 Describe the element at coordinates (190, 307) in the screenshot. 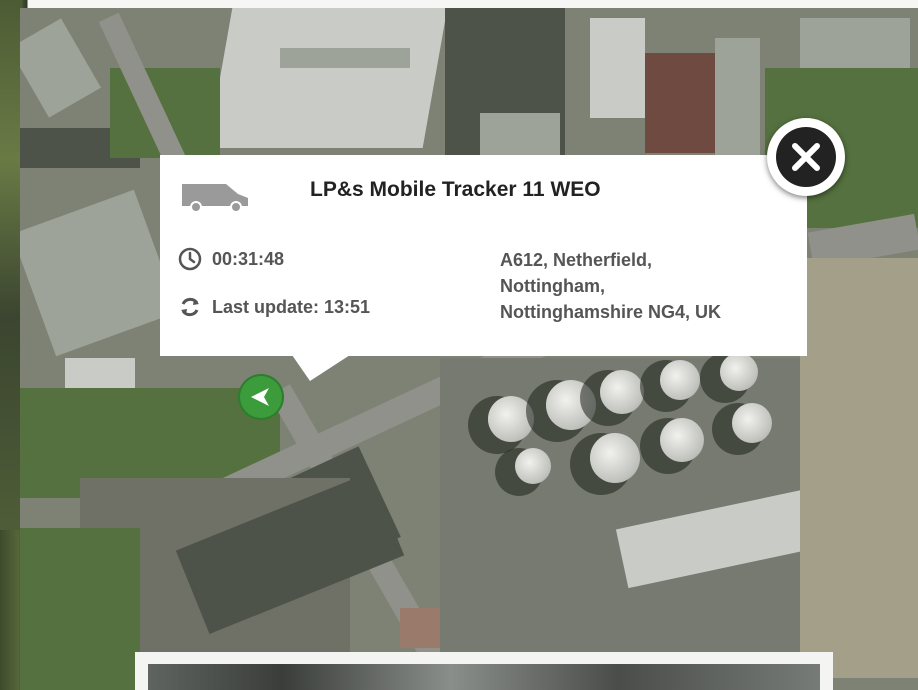

I see `refresh-icon` at that location.